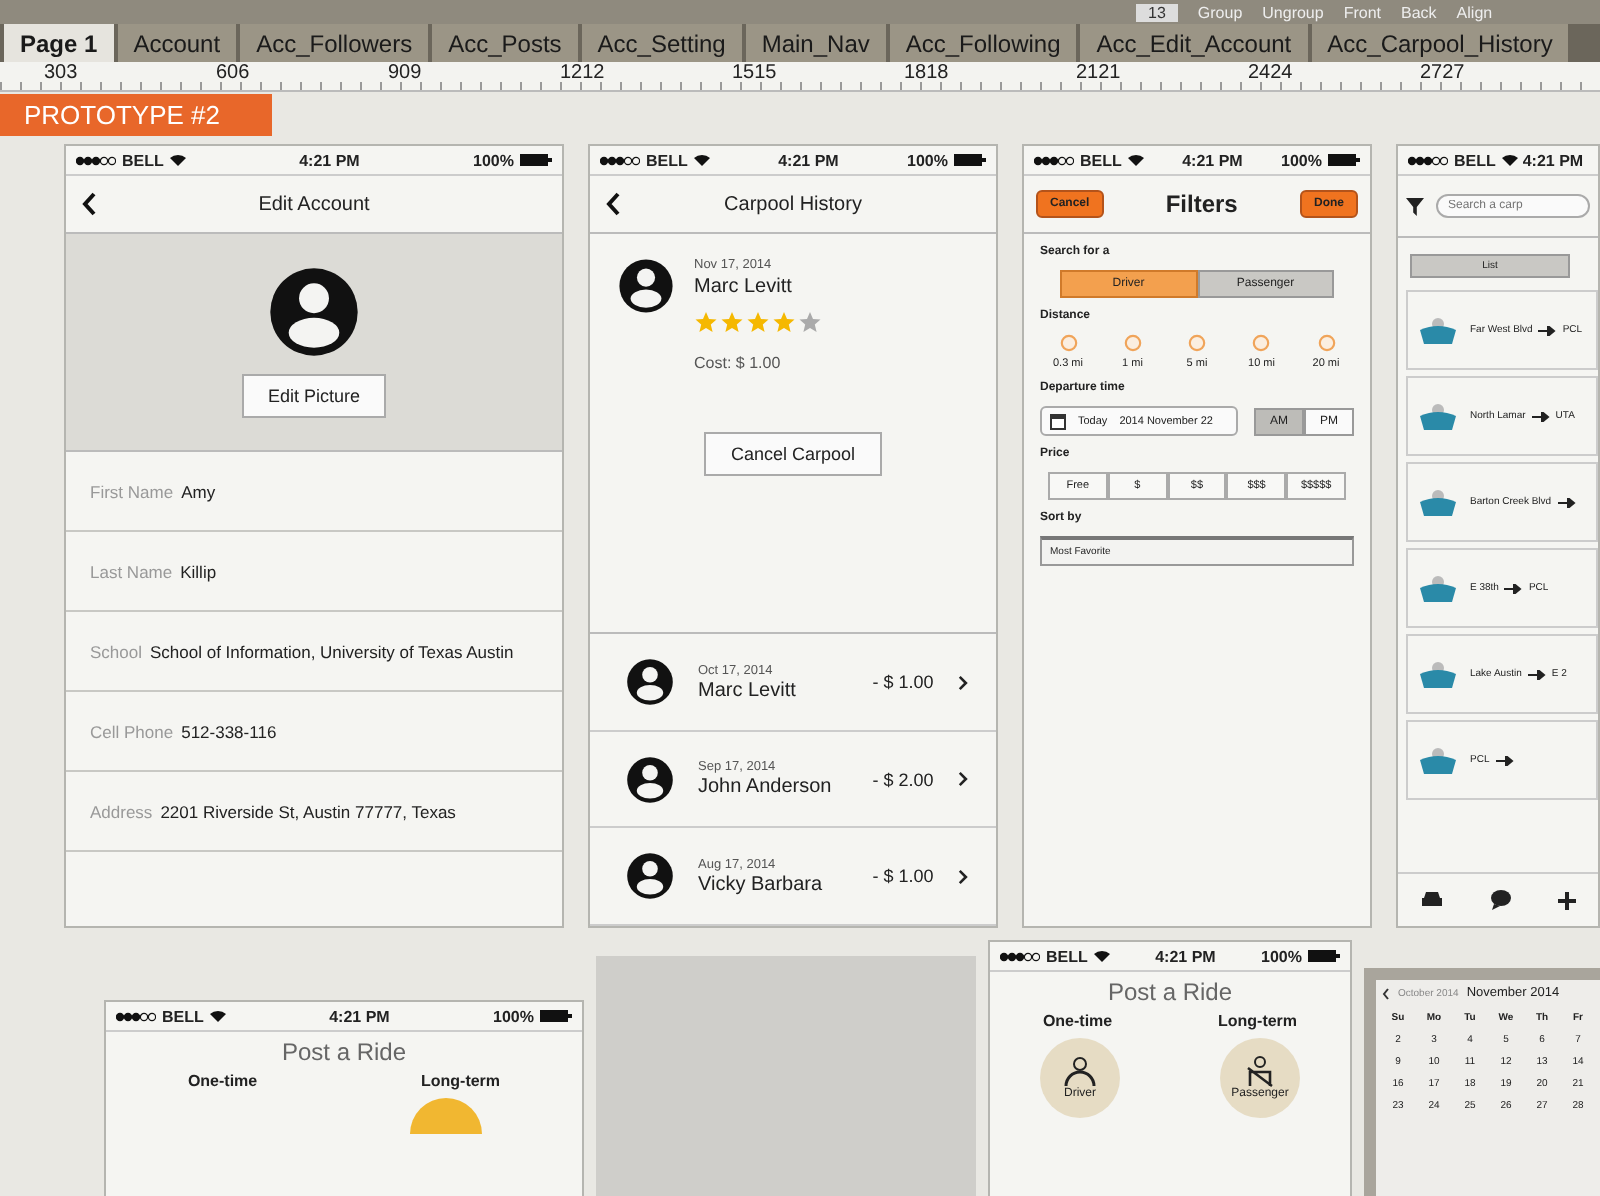 This screenshot has height=1196, width=1600. Describe the element at coordinates (793, 454) in the screenshot. I see `cancel-carpool-button: Cancel Carpool` at that location.